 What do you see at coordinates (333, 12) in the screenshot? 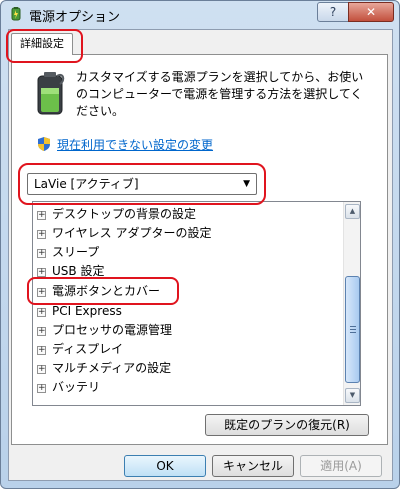
I see `help-button: ?` at bounding box center [333, 12].